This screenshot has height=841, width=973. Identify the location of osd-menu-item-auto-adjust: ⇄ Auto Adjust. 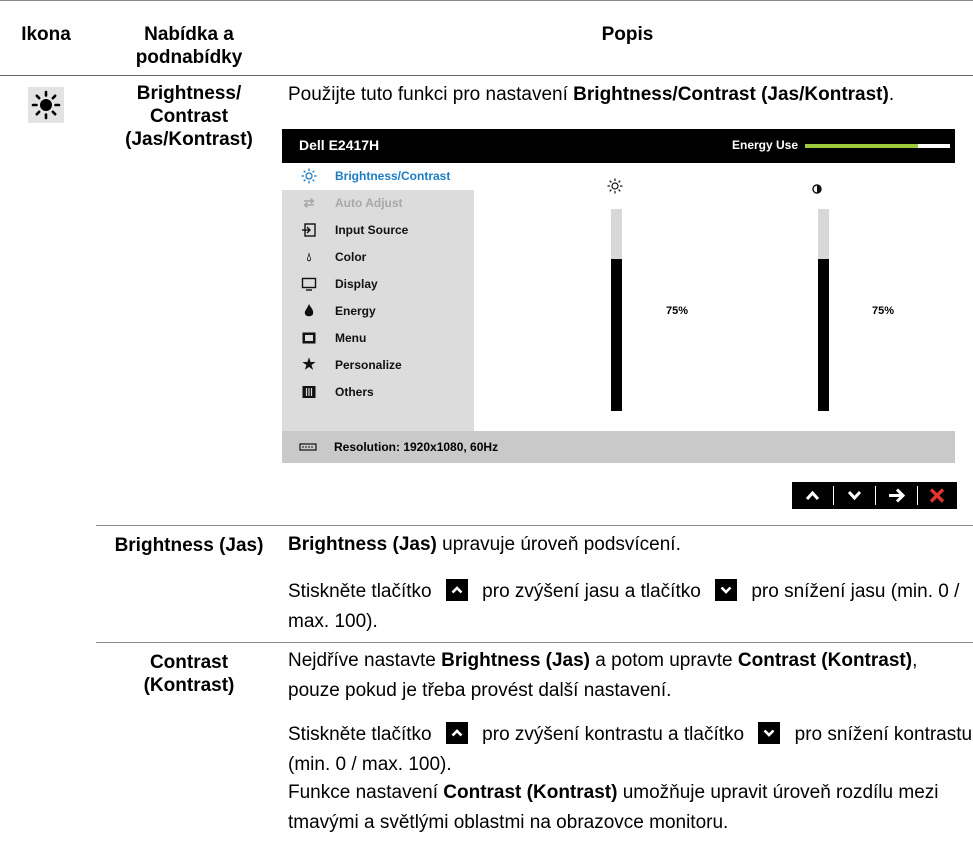
(378, 203).